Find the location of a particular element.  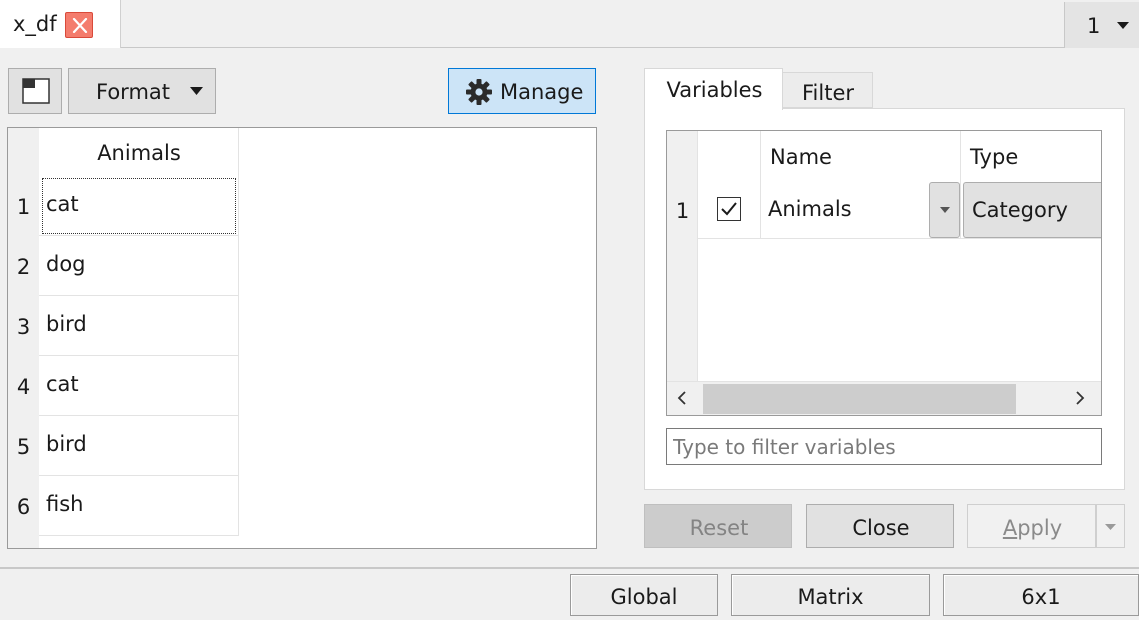

column-header-label: Animals is located at coordinates (139, 153).